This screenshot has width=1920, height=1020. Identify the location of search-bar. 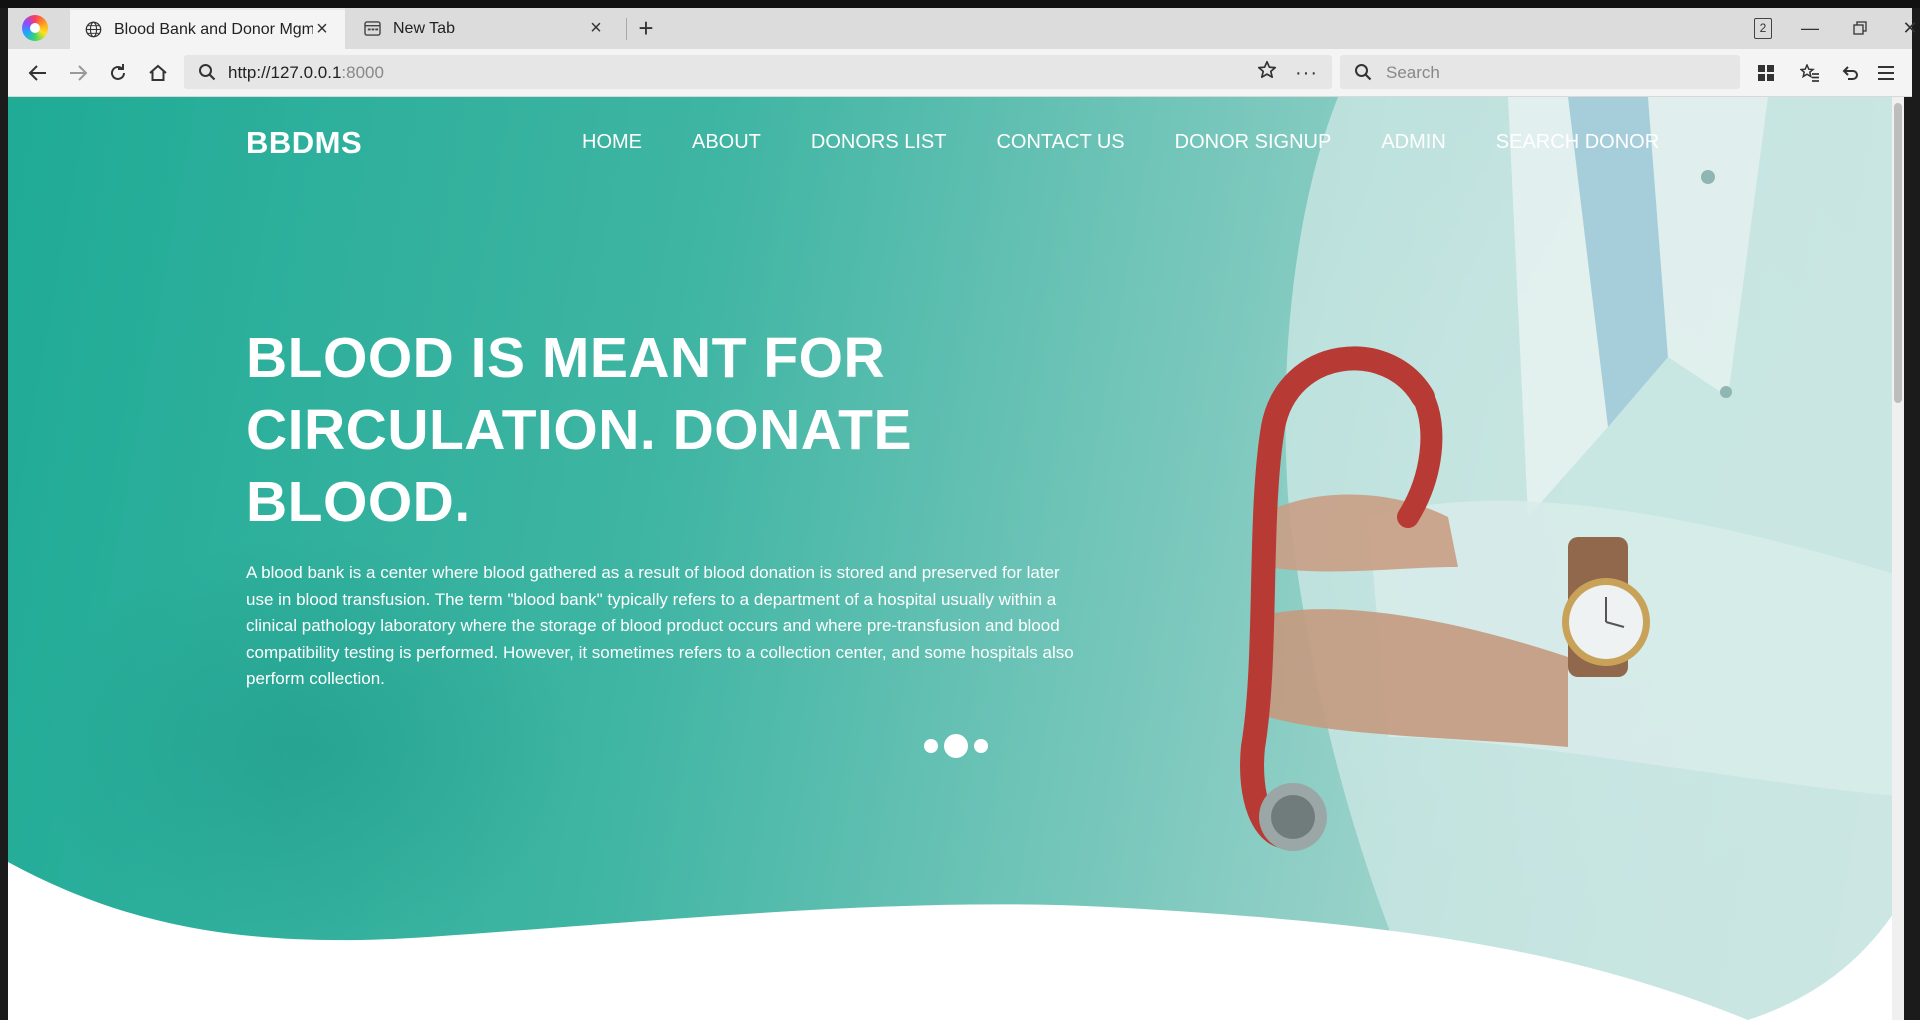
(1540, 72).